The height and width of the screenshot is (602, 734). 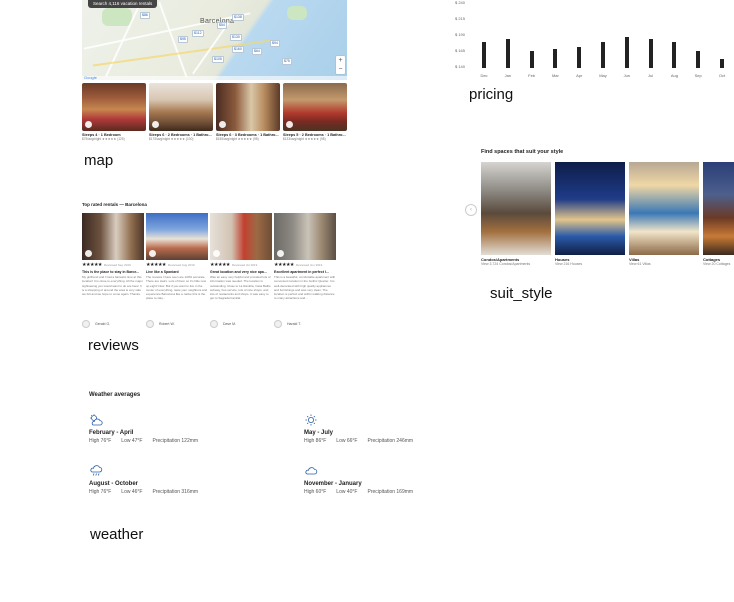 I want to click on style-card: Villas View 61 Villas, so click(x=664, y=214).